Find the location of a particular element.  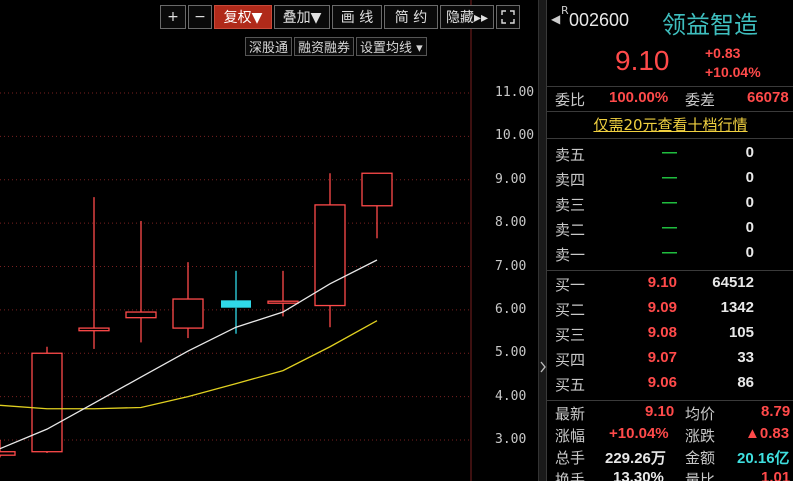

volume-ratio-label: 量比 is located at coordinates (700, 476).